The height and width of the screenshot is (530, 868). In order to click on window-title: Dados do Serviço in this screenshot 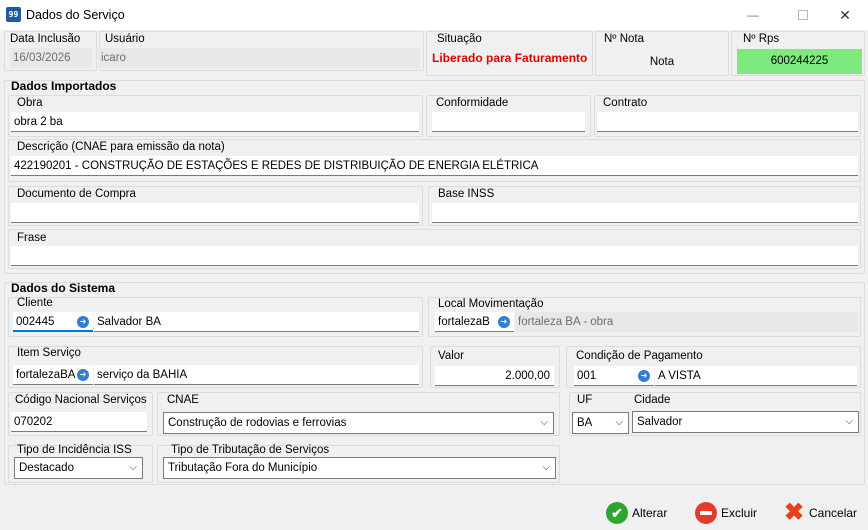, I will do `click(75, 15)`.